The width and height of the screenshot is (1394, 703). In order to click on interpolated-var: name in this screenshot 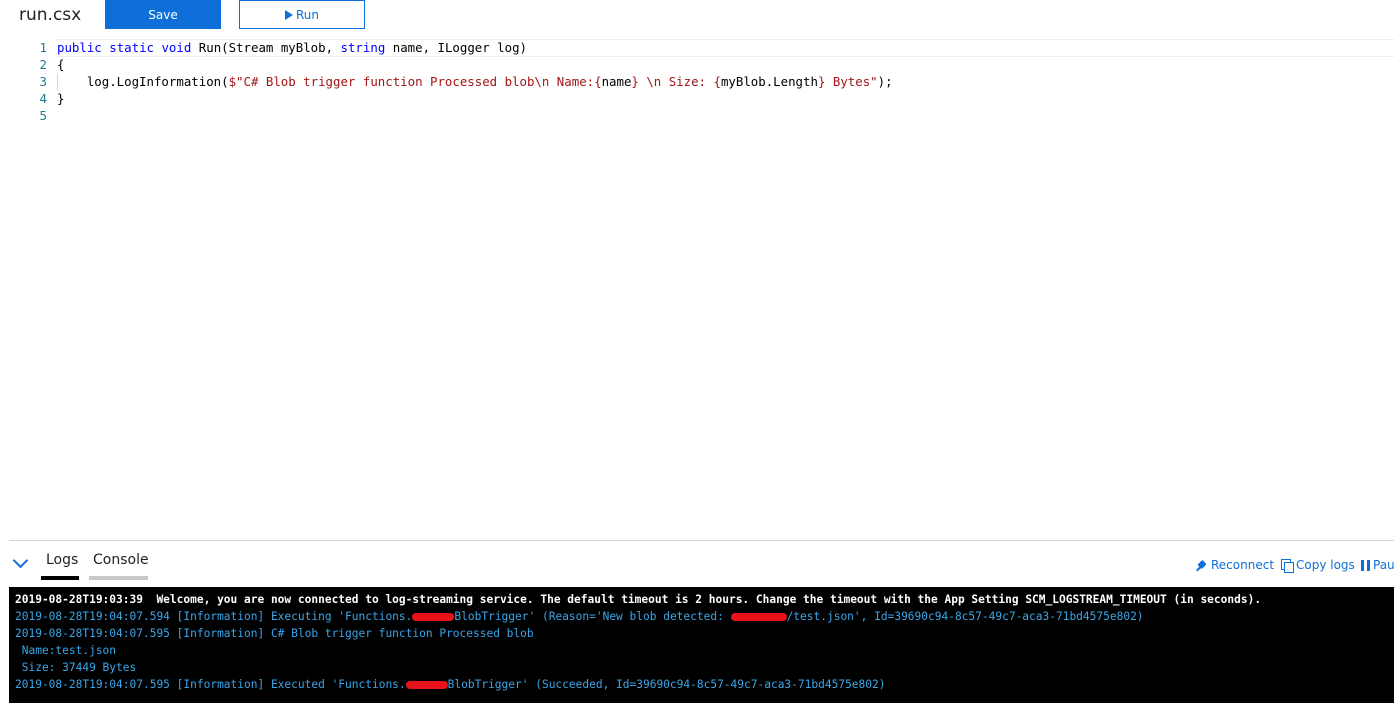, I will do `click(616, 81)`.